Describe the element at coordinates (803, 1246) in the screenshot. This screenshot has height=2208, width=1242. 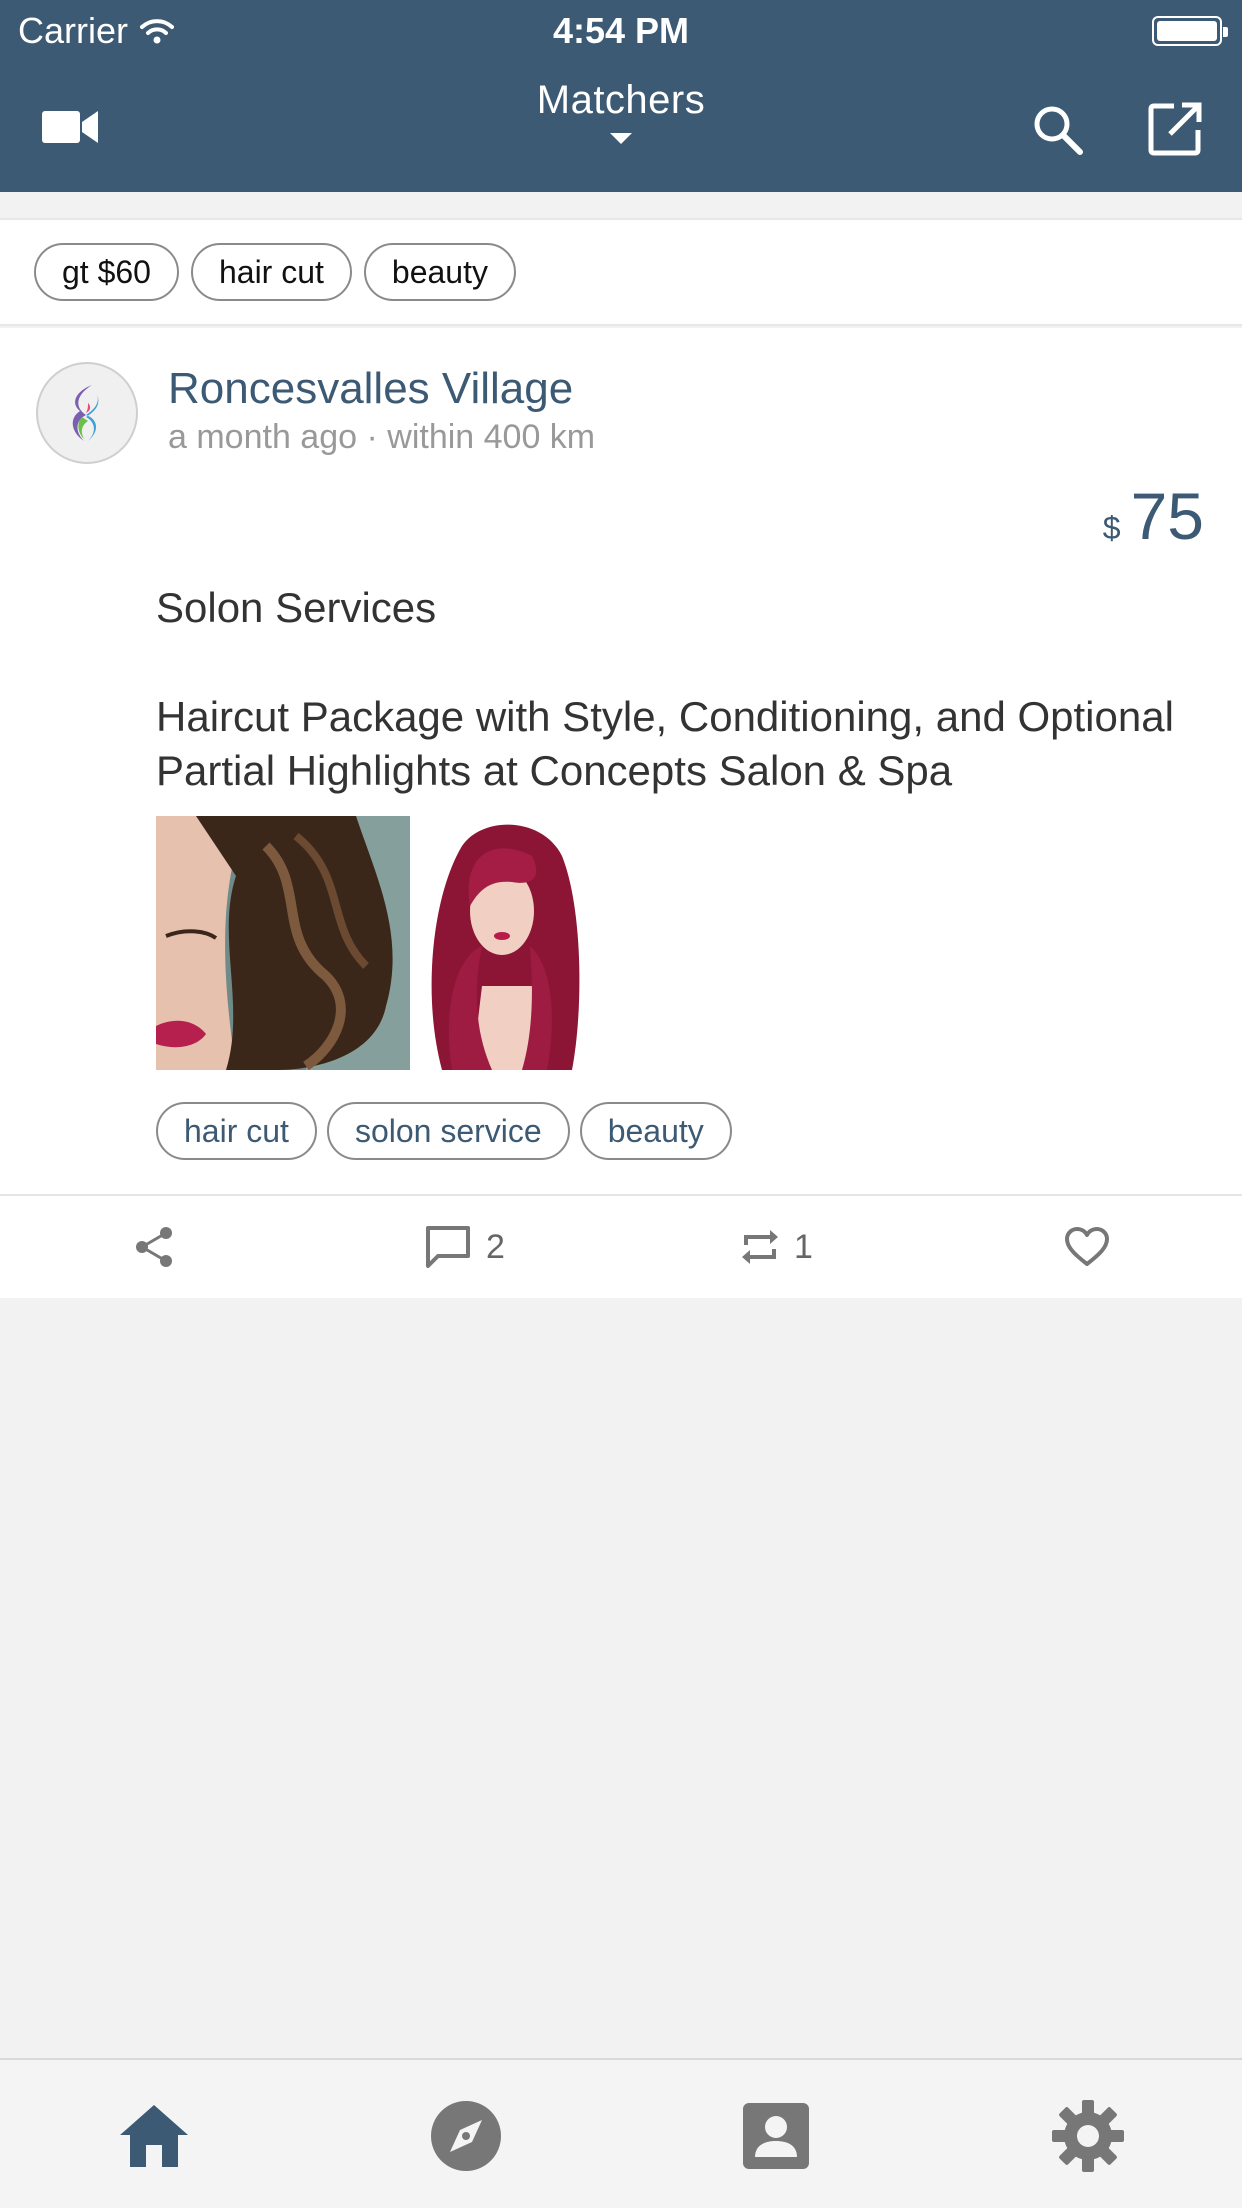
I see `repost-count: 1` at that location.